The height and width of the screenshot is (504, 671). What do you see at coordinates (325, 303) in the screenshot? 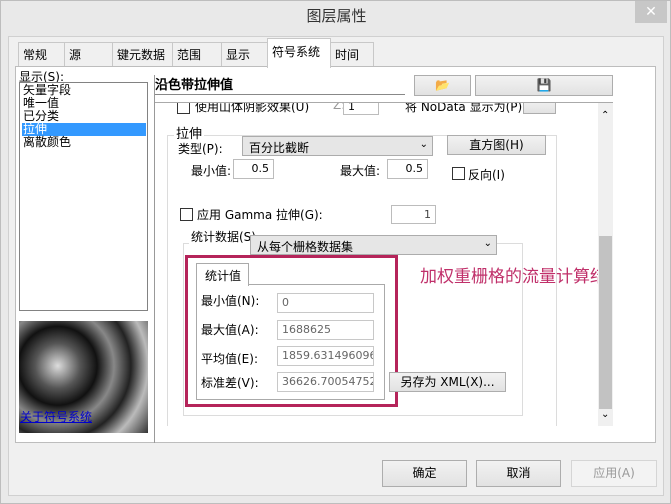
I see `stat-value-min: 0` at bounding box center [325, 303].